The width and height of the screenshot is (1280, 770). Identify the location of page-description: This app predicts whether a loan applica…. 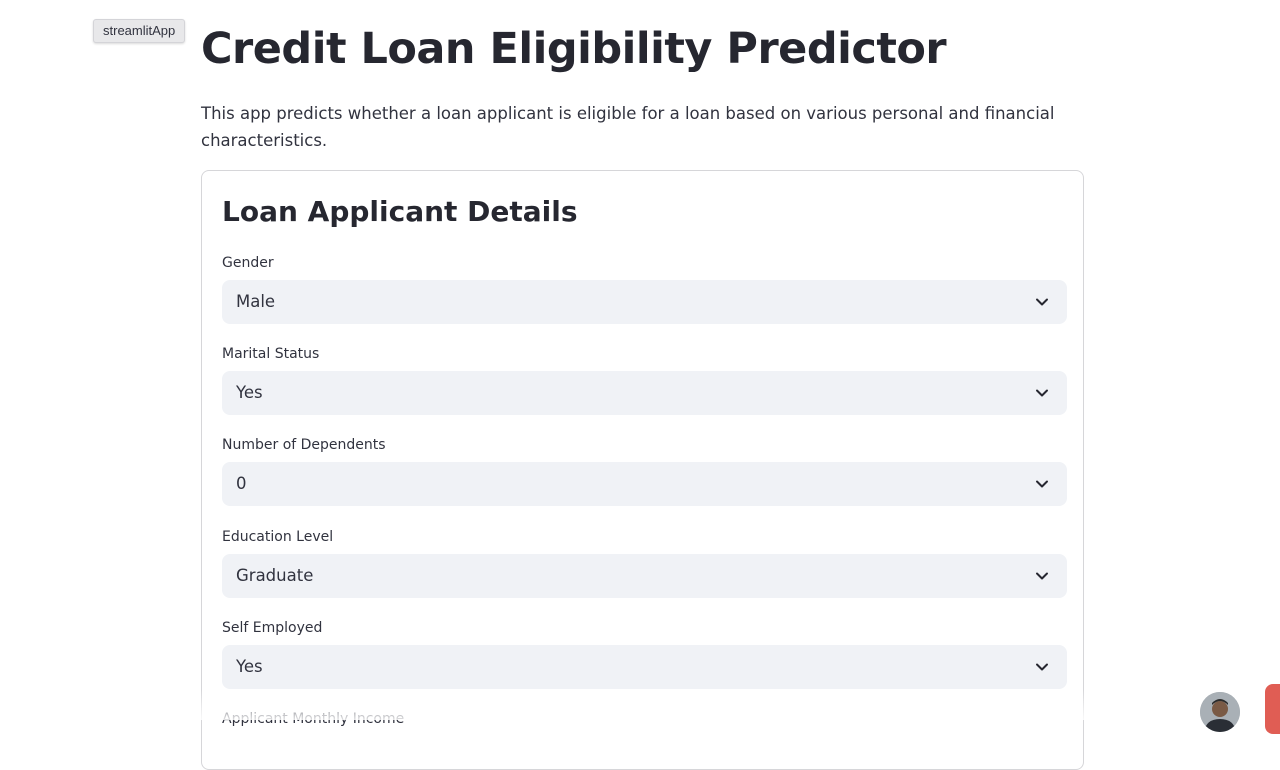
(628, 127).